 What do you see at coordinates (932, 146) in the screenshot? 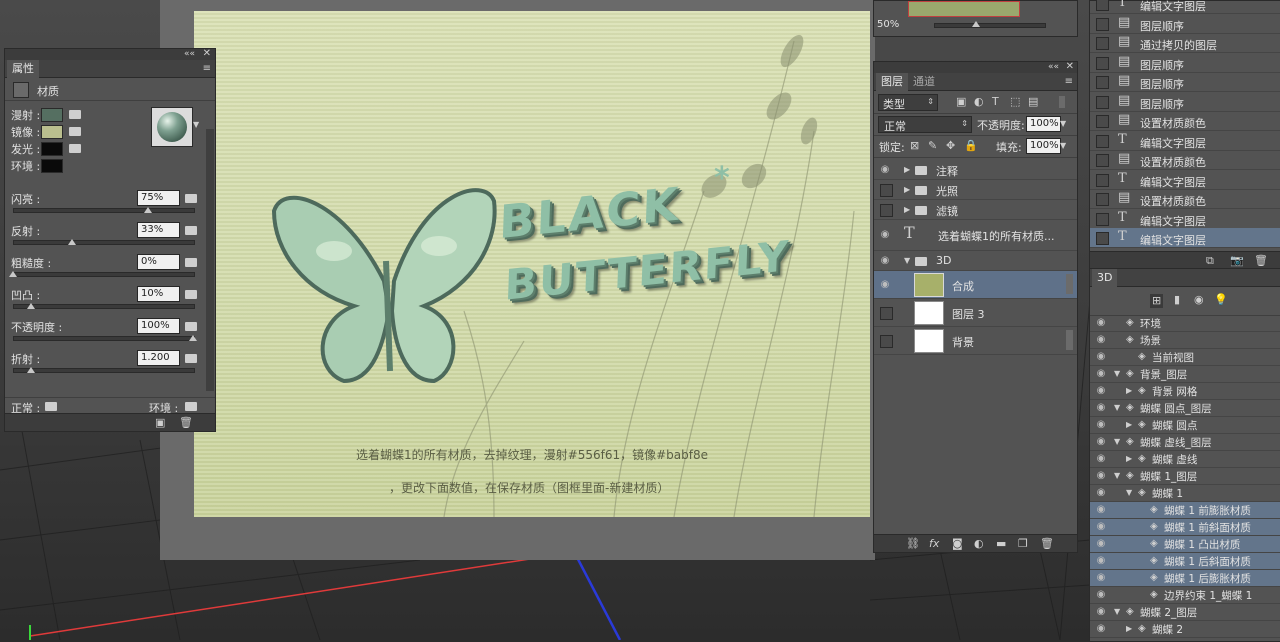
I see `lock-paint-icon: ✎` at bounding box center [932, 146].